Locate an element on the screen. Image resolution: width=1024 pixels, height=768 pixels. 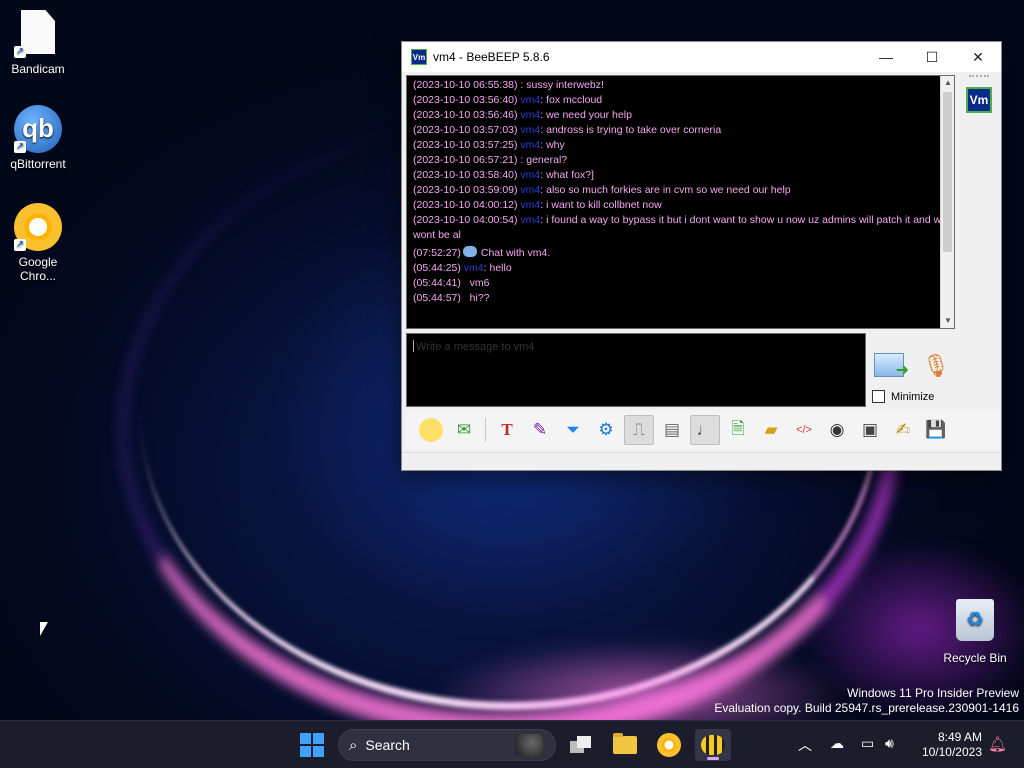
green-envelope-icon: ✉ is located at coordinates (464, 430).